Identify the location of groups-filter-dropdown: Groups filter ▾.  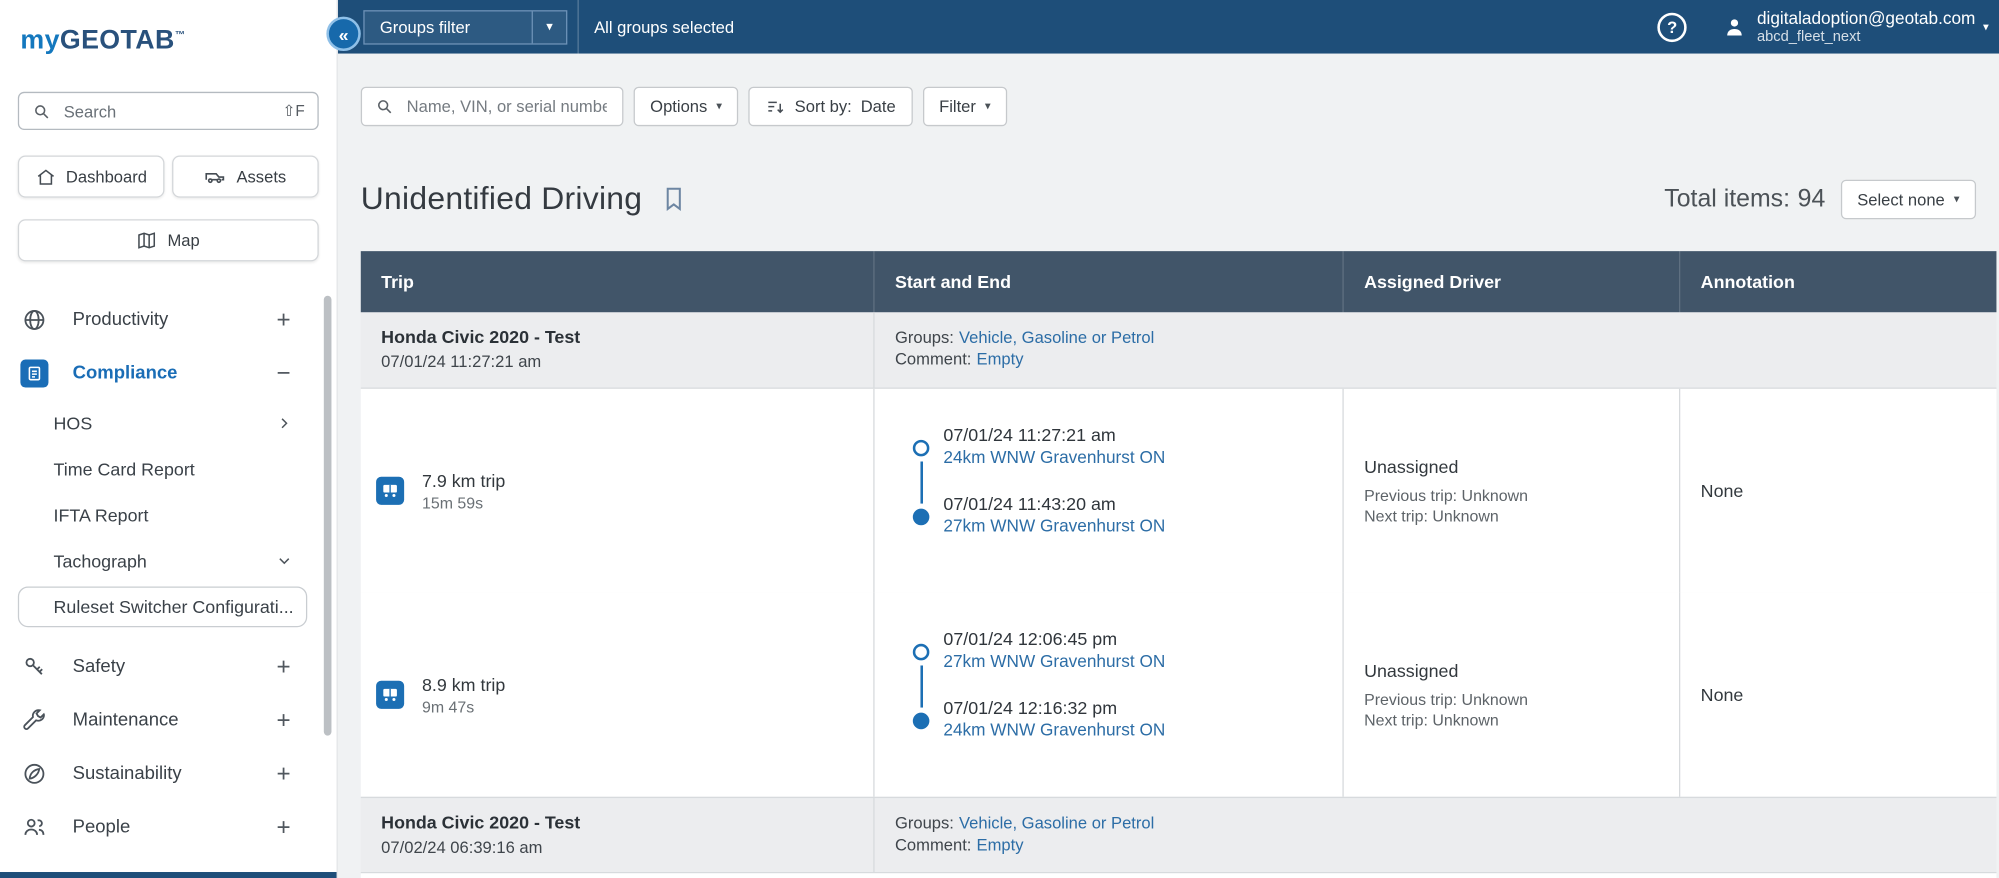
(465, 26).